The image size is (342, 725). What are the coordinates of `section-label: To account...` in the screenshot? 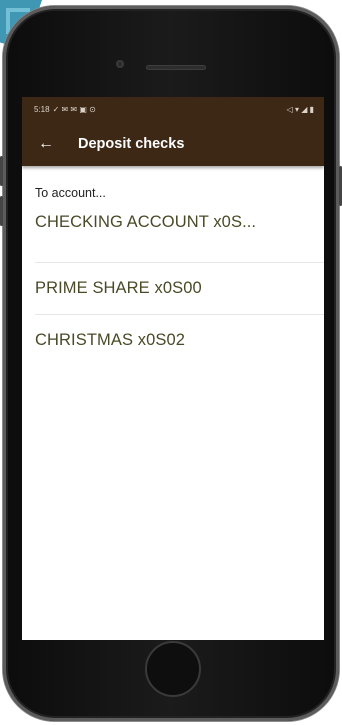 It's located at (70, 193).